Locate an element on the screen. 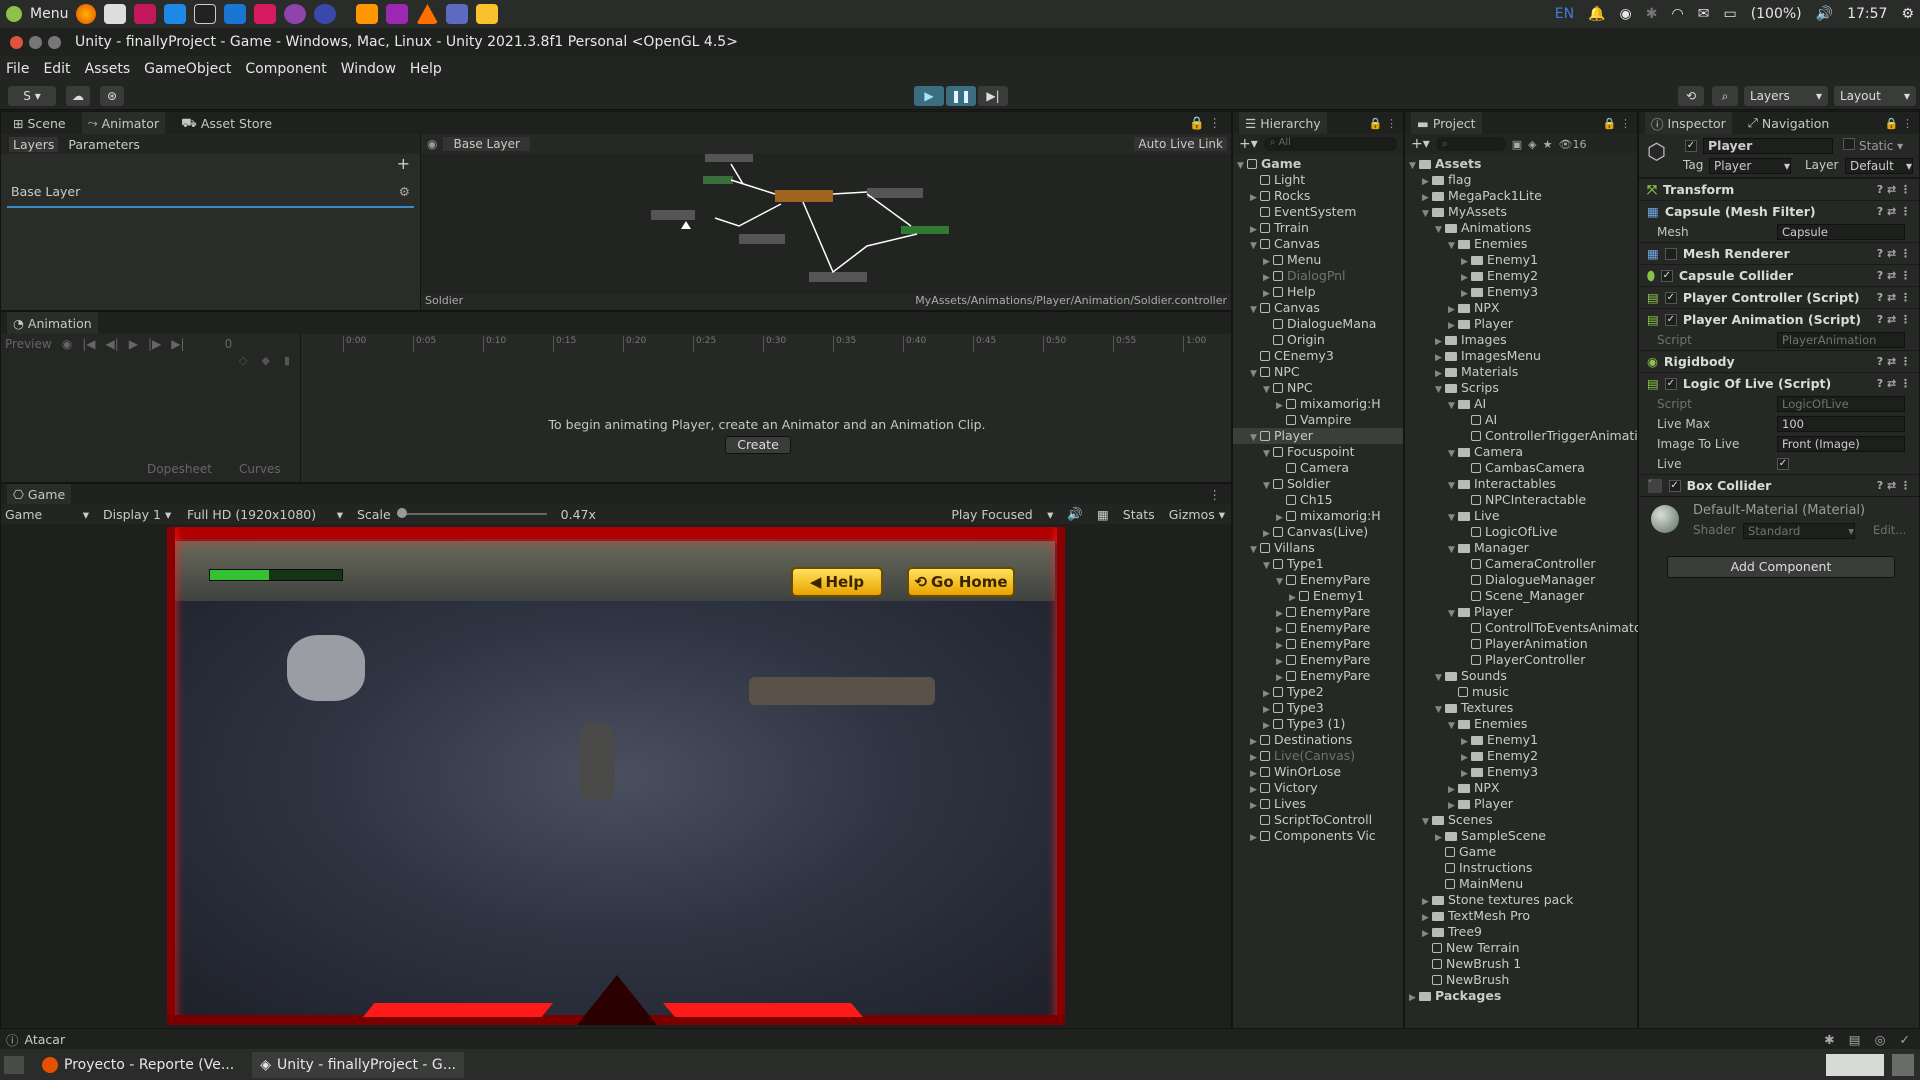  project-item: ▼ Interactables is located at coordinates (1521, 484).